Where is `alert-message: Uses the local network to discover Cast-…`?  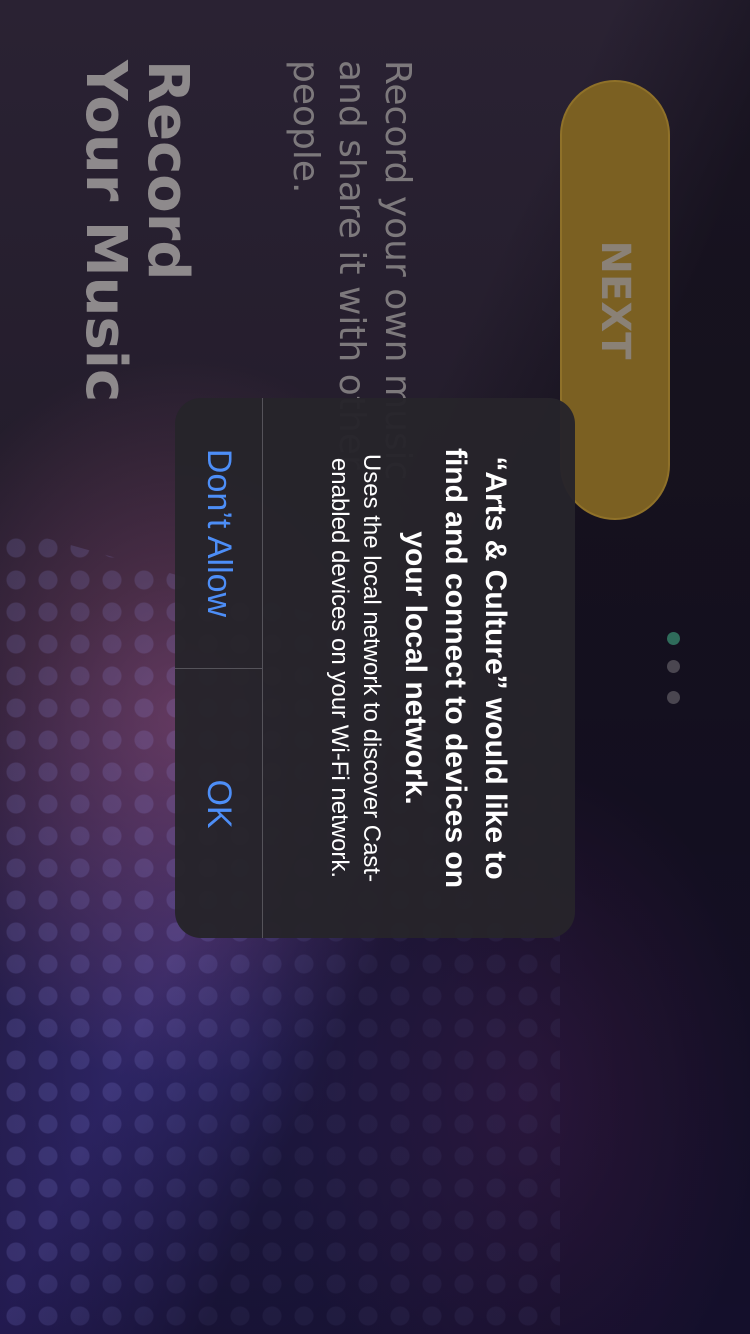
alert-message: Uses the local network to discover Cast-… is located at coordinates (355, 668).